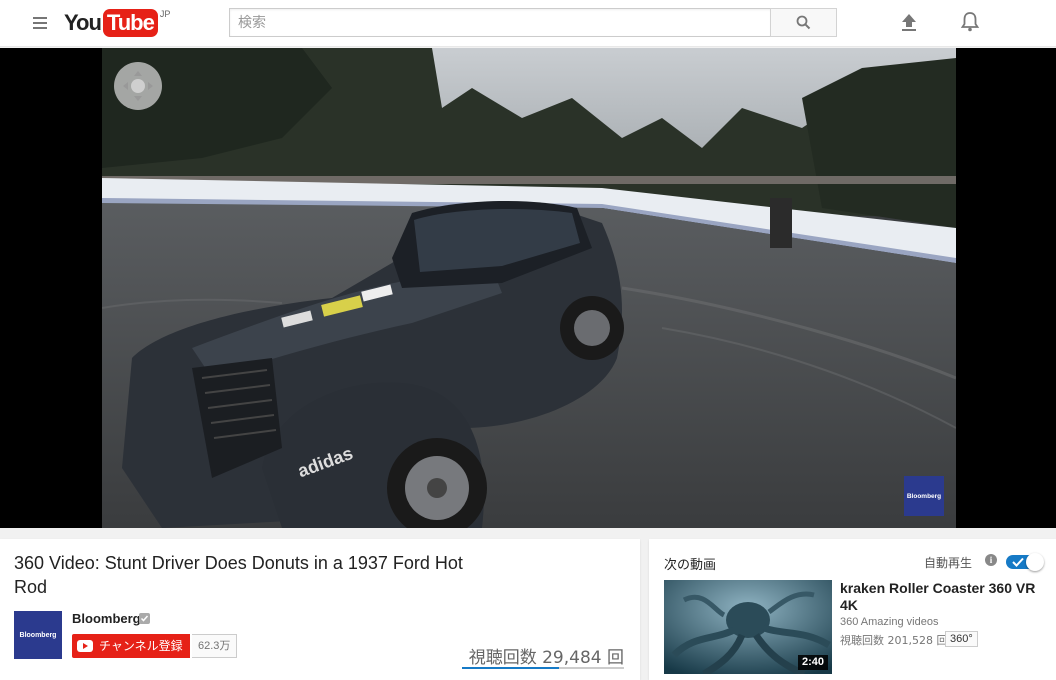  I want to click on upload-icon, so click(909, 22).